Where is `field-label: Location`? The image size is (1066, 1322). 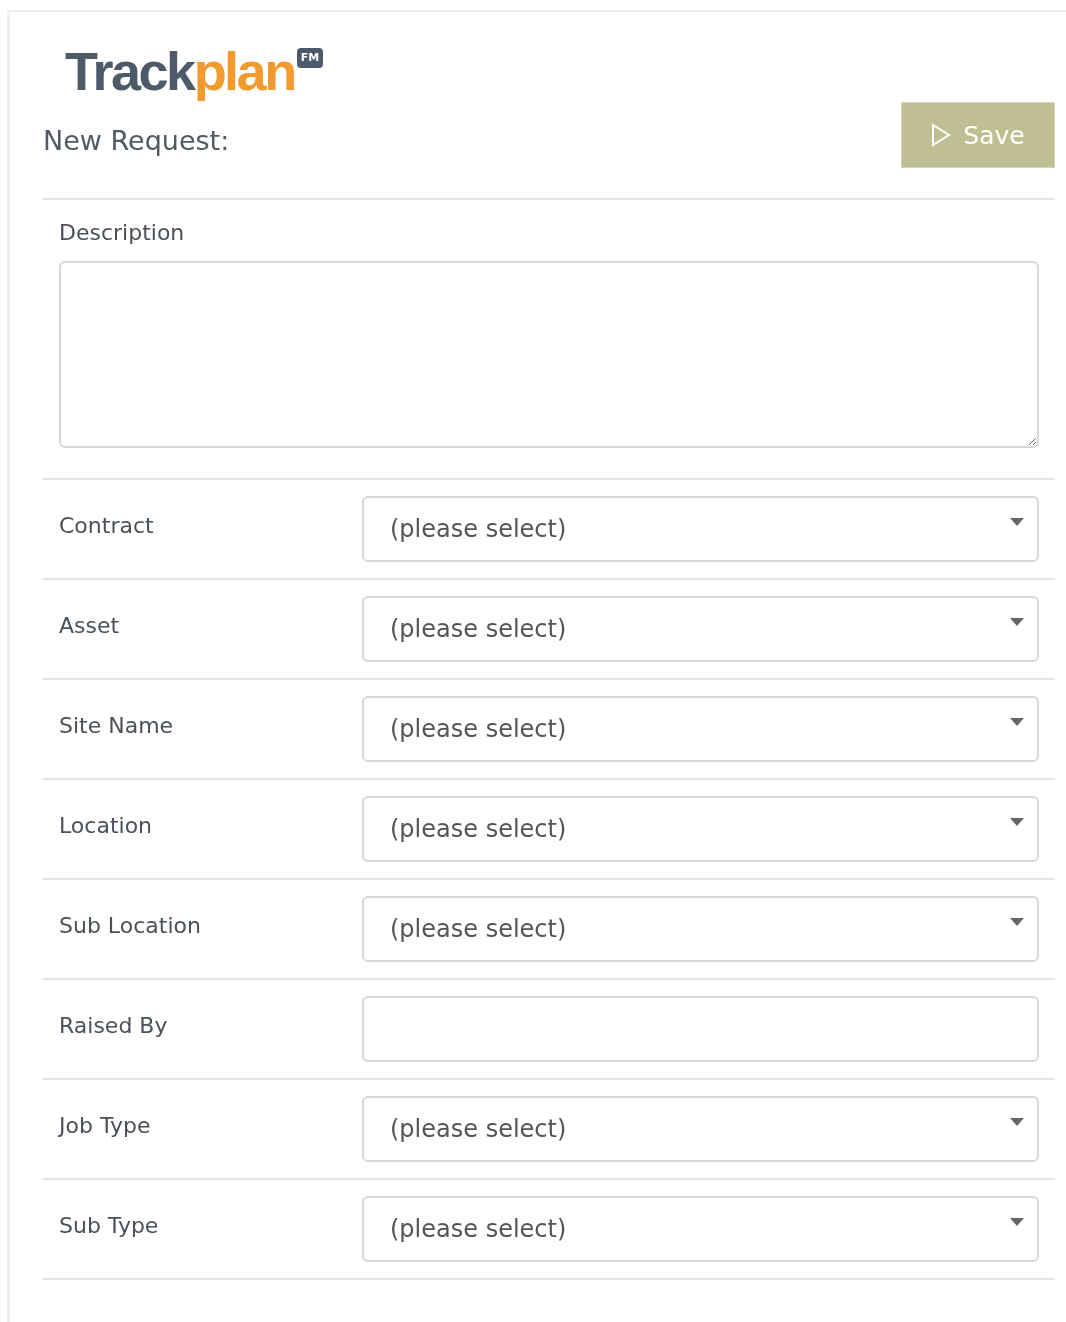
field-label: Location is located at coordinates (106, 825).